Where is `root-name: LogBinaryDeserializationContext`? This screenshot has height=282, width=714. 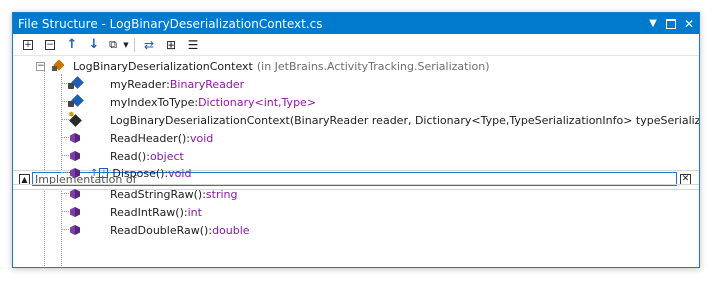
root-name: LogBinaryDeserializationContext is located at coordinates (163, 66).